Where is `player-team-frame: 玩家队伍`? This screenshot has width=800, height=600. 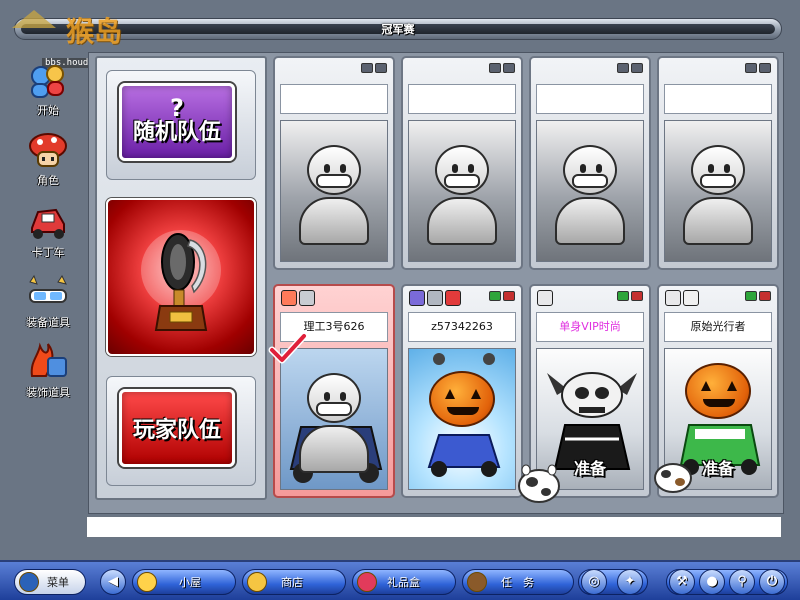 player-team-frame: 玩家队伍 is located at coordinates (181, 431).